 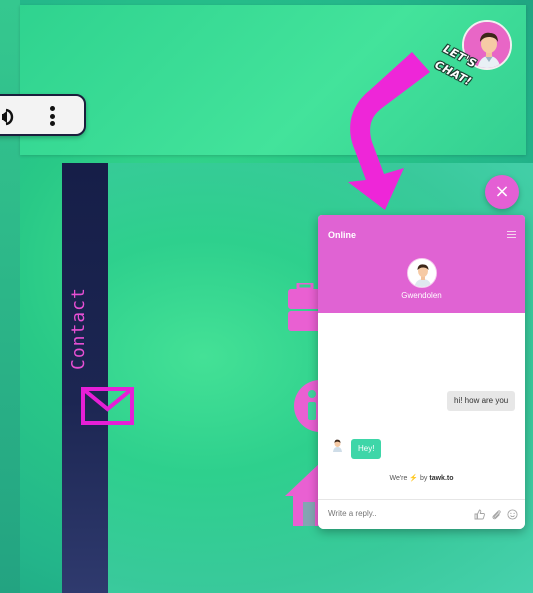 What do you see at coordinates (10, 296) in the screenshot?
I see `background-strip` at bounding box center [10, 296].